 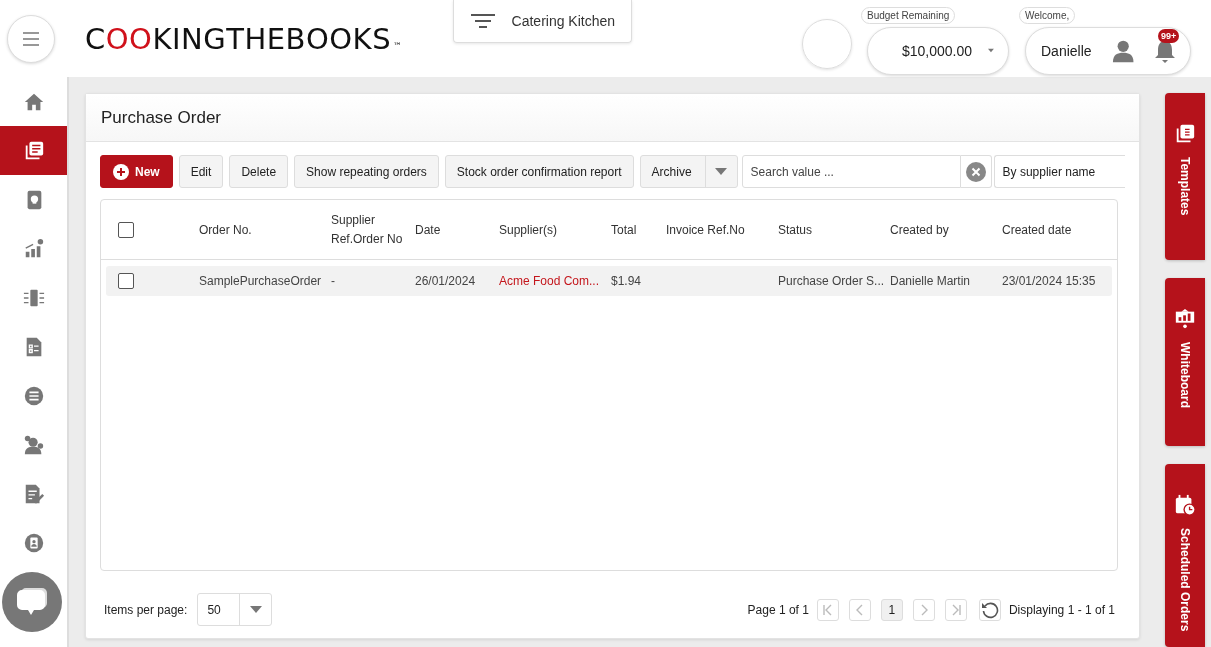 I want to click on person-icon, so click(x=1122, y=50).